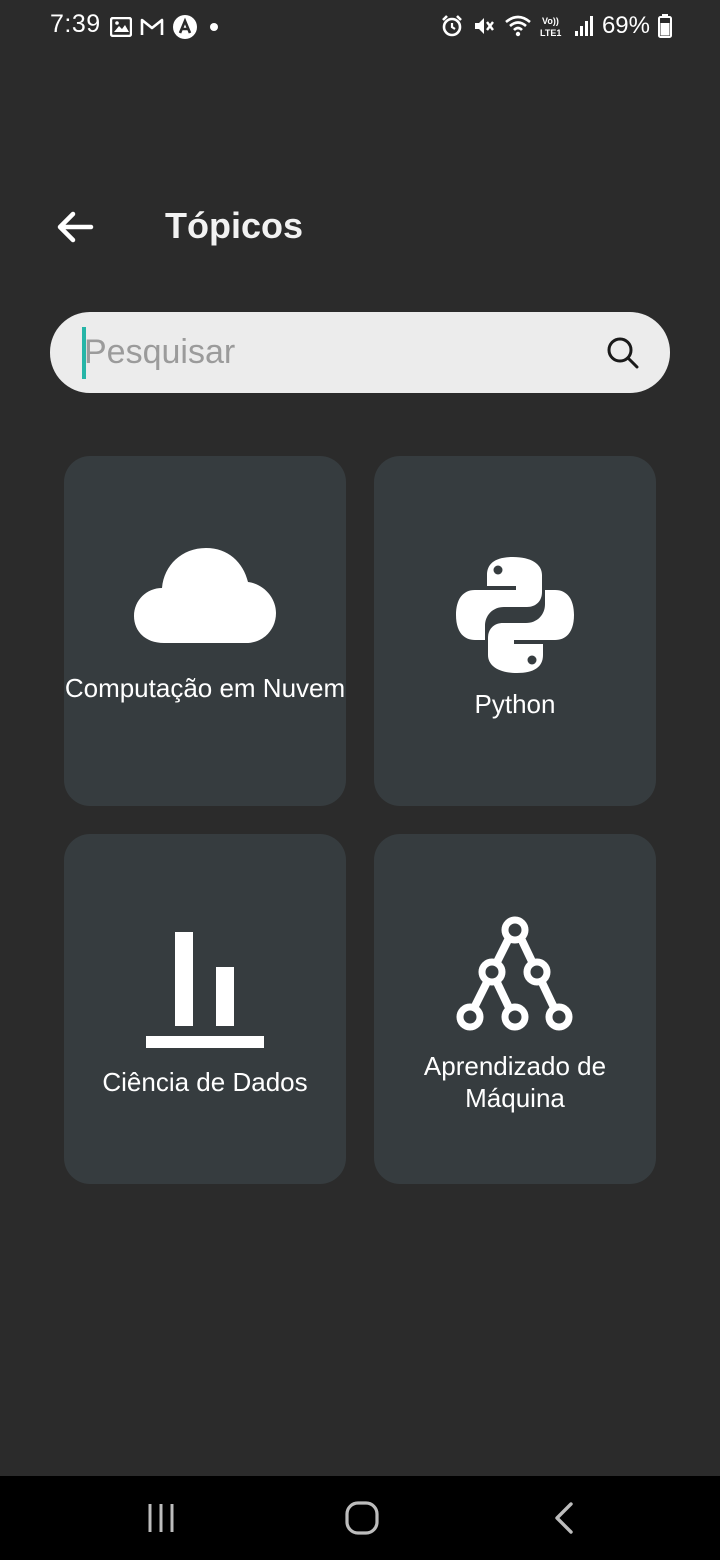  What do you see at coordinates (550, 33) in the screenshot?
I see `svg-text: LTE1` at bounding box center [550, 33].